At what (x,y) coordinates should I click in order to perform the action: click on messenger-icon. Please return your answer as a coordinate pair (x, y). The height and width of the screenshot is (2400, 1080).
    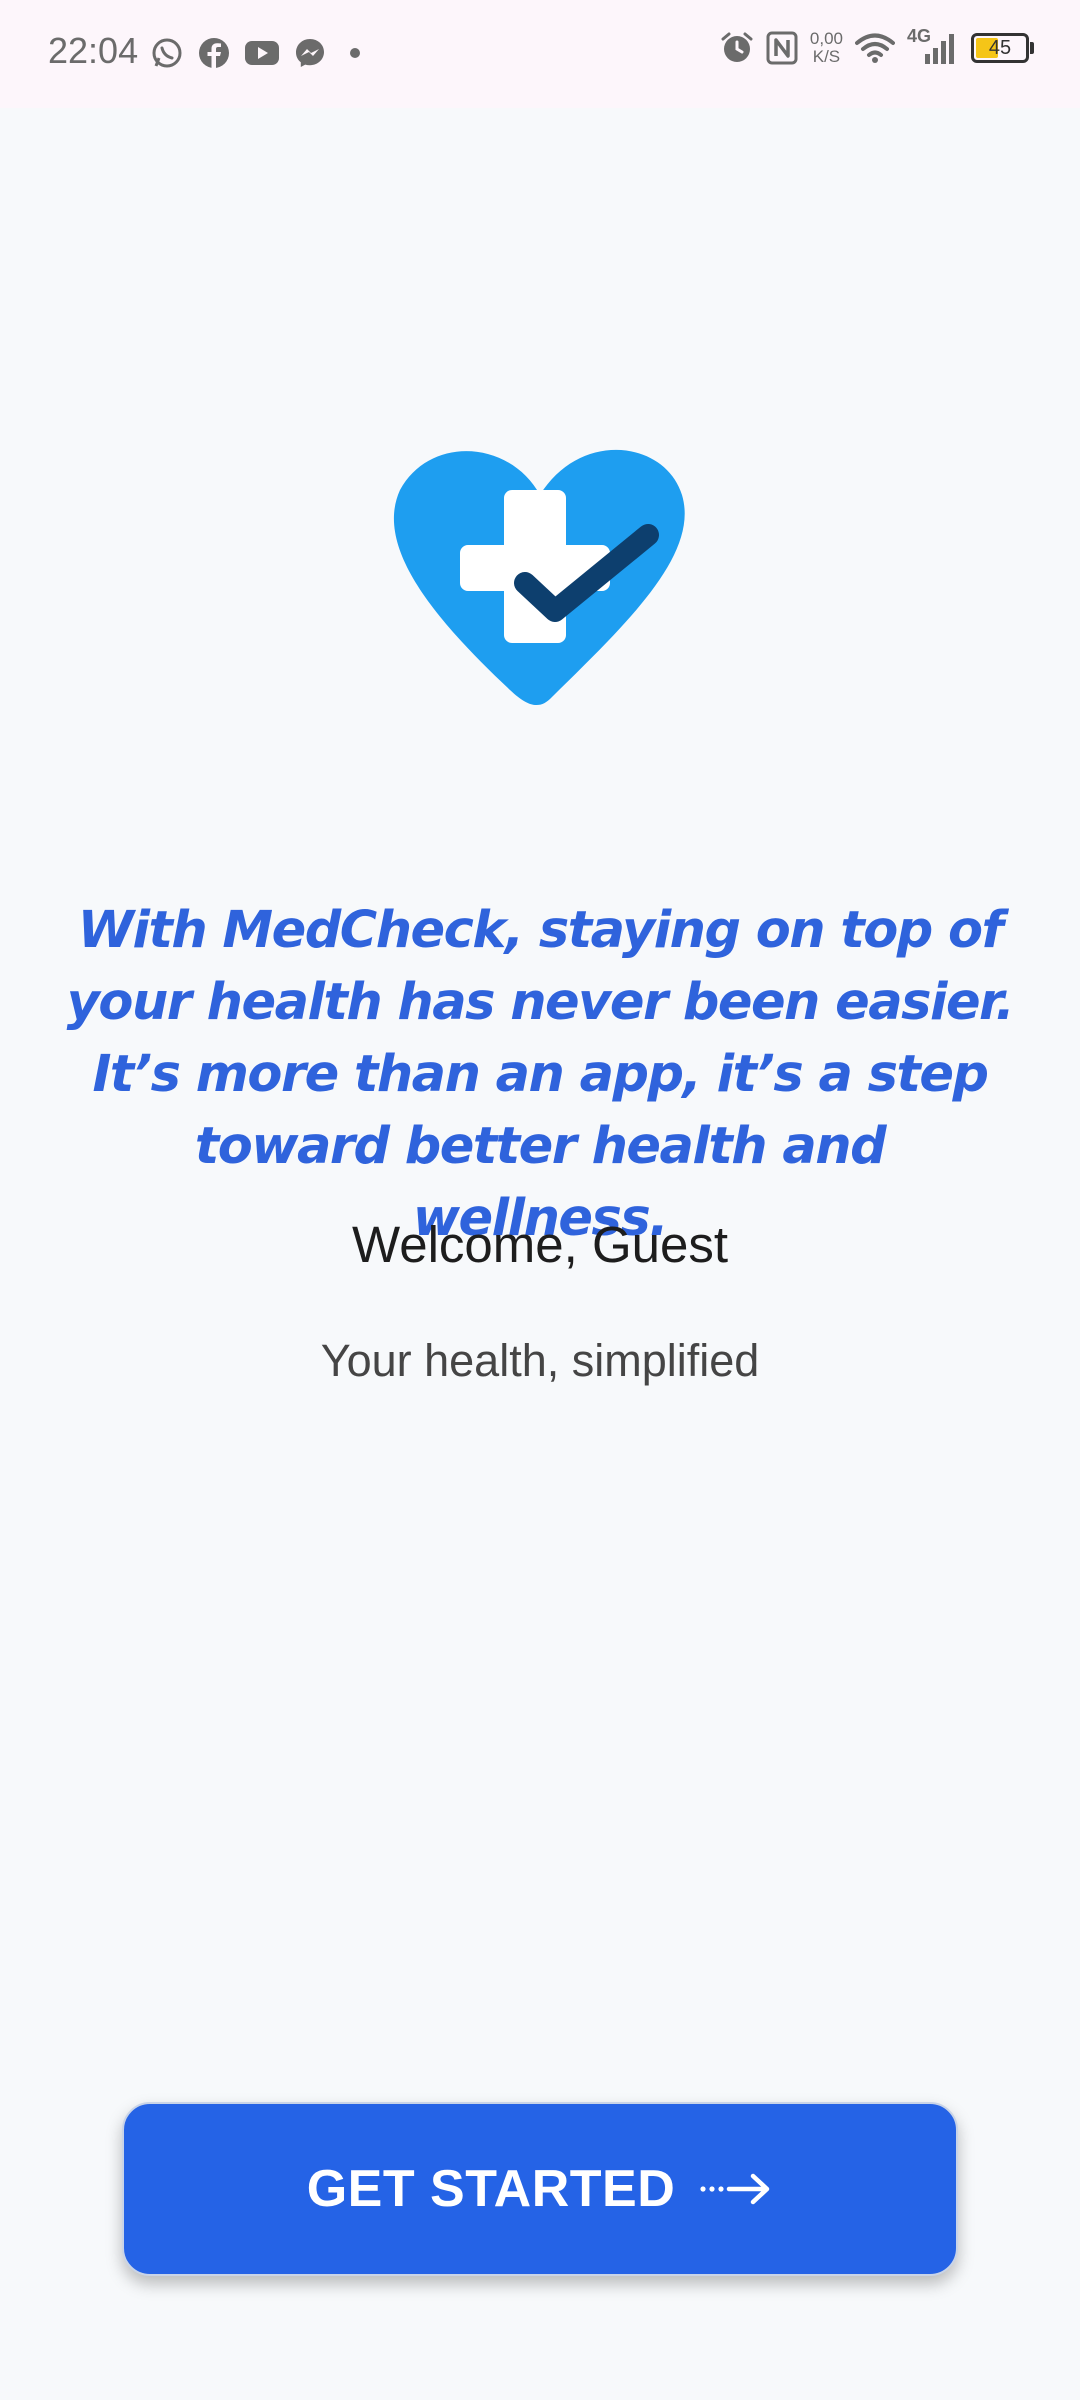
    Looking at the image, I should click on (310, 53).